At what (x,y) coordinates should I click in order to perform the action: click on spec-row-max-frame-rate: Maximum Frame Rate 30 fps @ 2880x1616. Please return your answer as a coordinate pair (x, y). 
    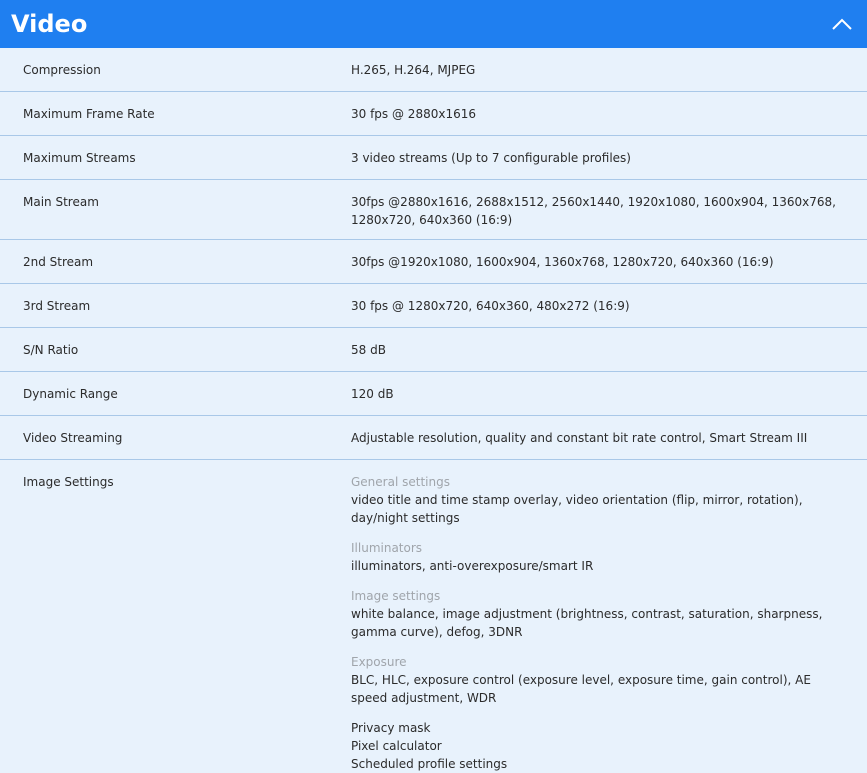
    Looking at the image, I should click on (433, 114).